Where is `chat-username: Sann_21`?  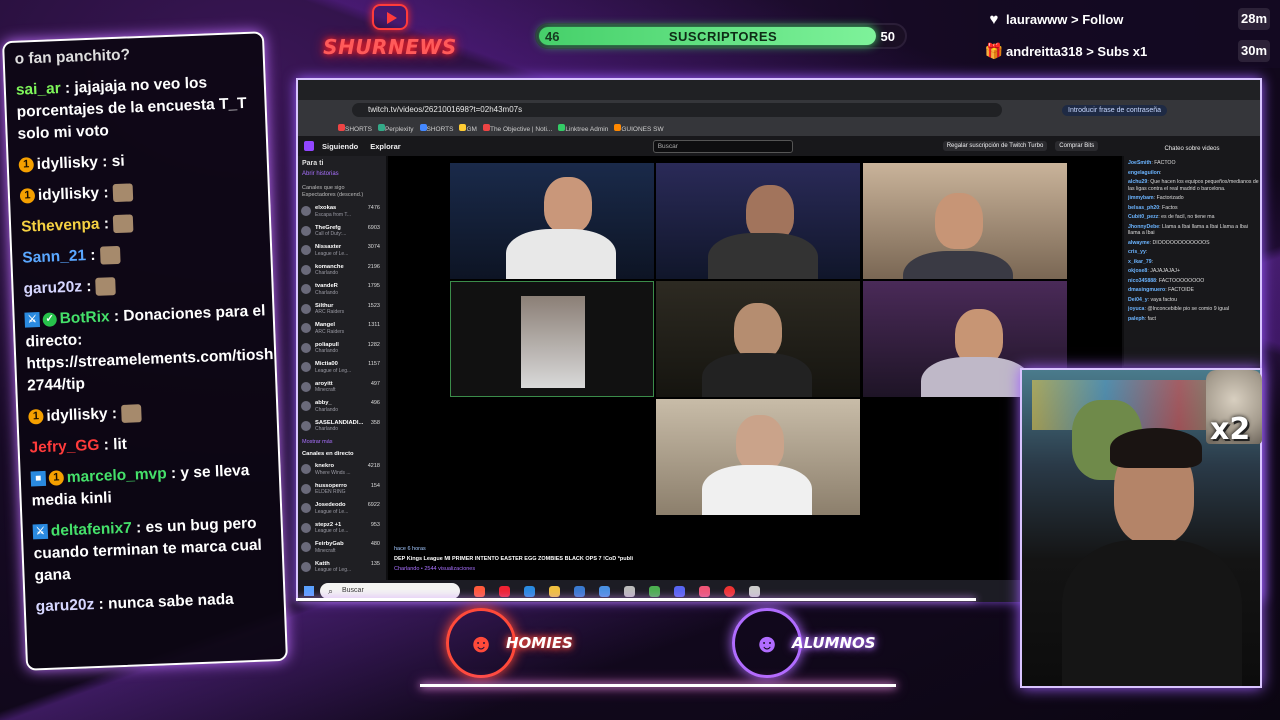 chat-username: Sann_21 is located at coordinates (54, 256).